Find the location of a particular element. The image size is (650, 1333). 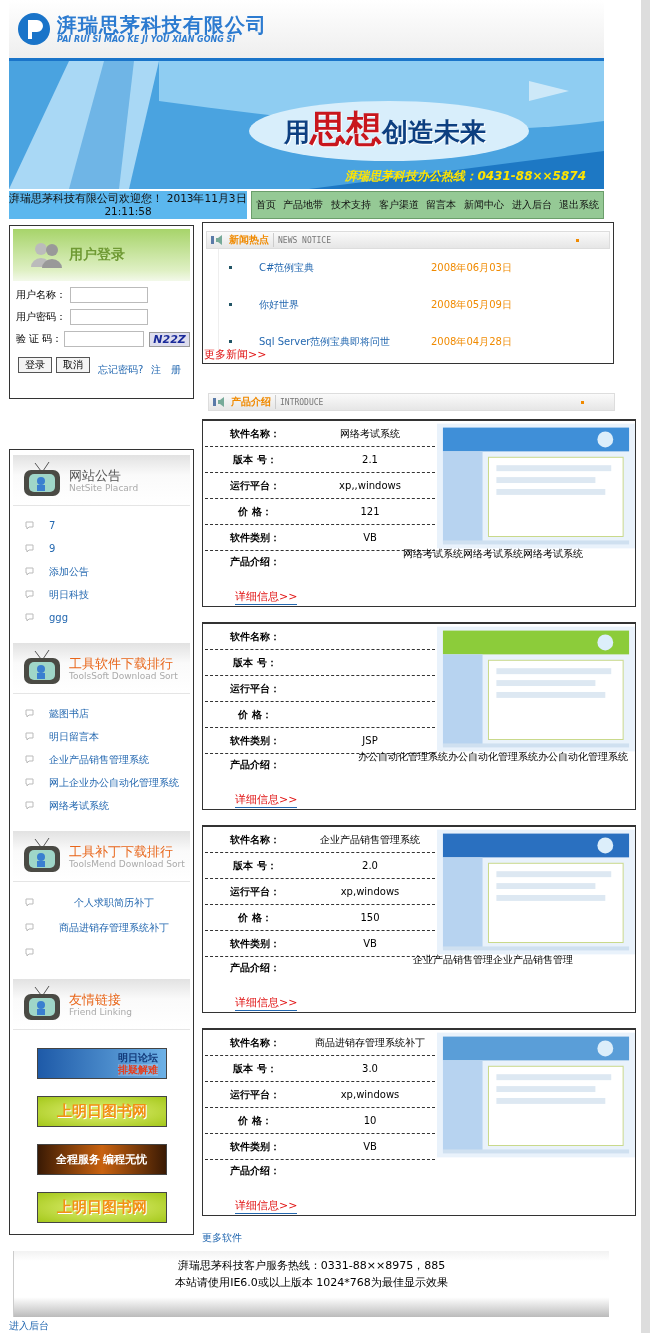

nav-link: 新闻中心 is located at coordinates (483, 205).